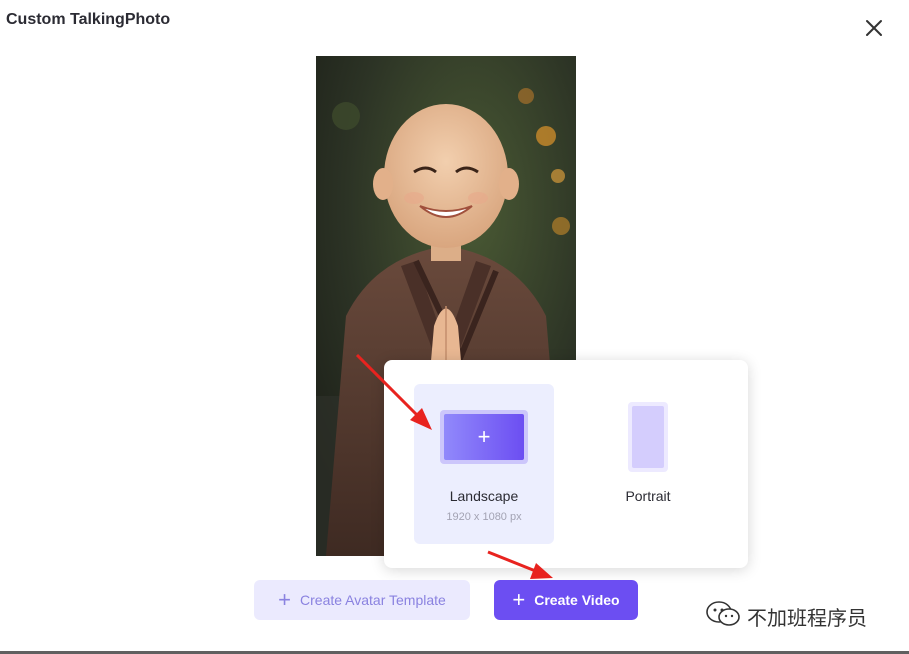 The width and height of the screenshot is (909, 654). Describe the element at coordinates (566, 464) in the screenshot. I see `video-format-popover: + Landscape 1920 x 1080 px Portrait` at that location.